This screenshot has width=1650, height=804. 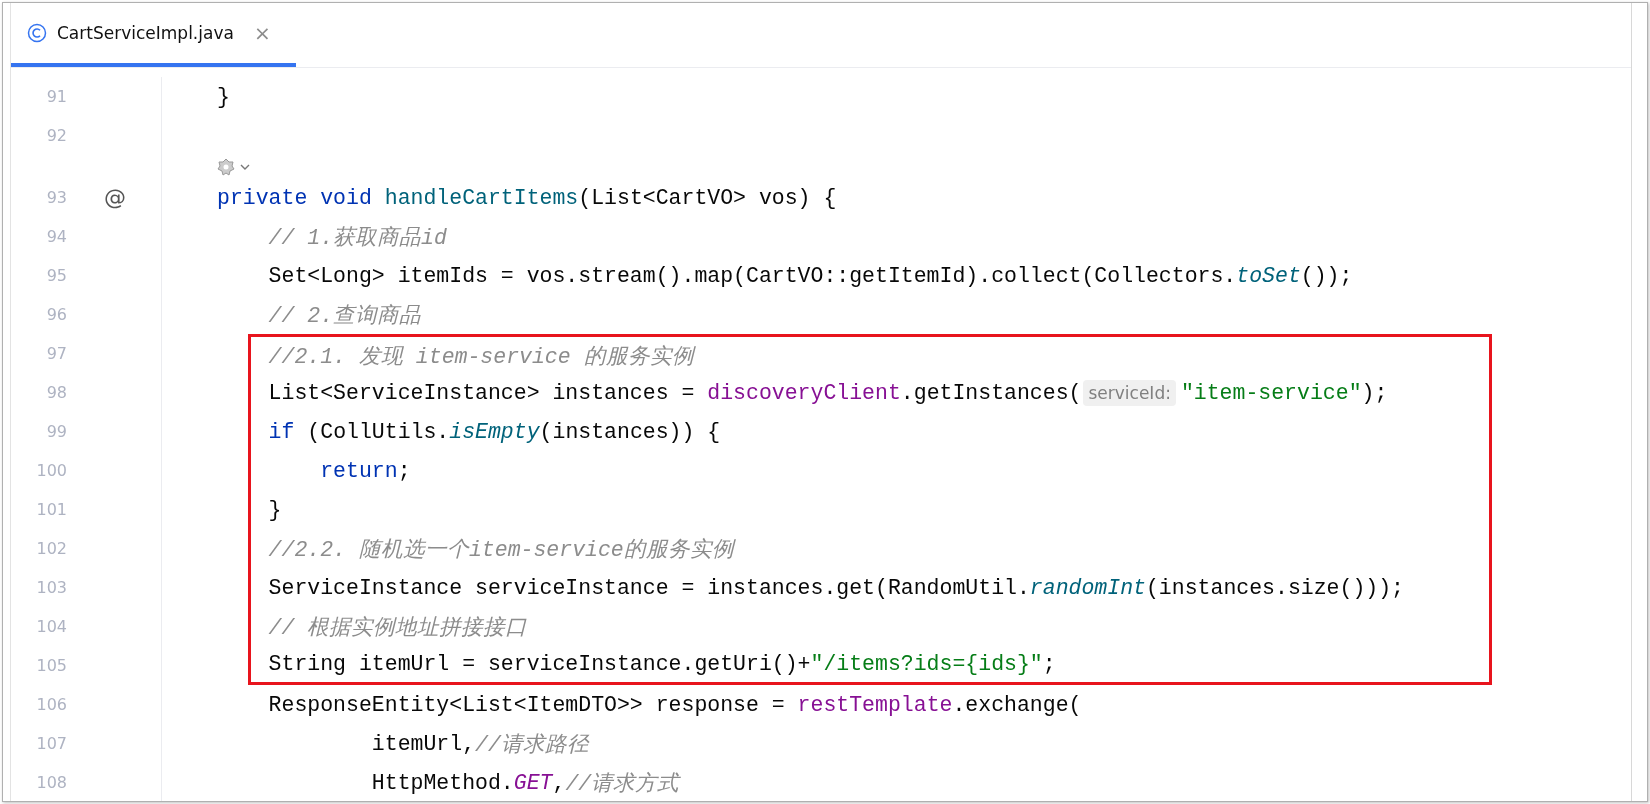 I want to click on code-comment: // 2.查询商品, so click(x=345, y=316).